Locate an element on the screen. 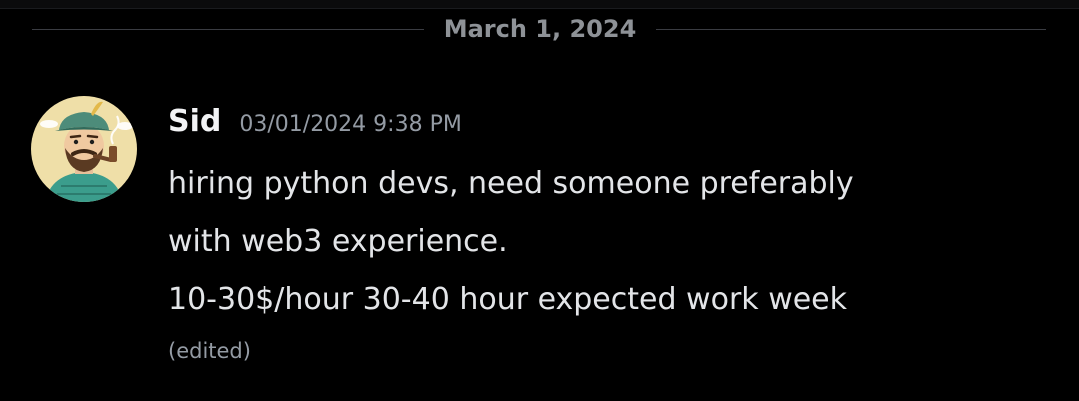  date-divider: March 1, 2024 is located at coordinates (539, 29).